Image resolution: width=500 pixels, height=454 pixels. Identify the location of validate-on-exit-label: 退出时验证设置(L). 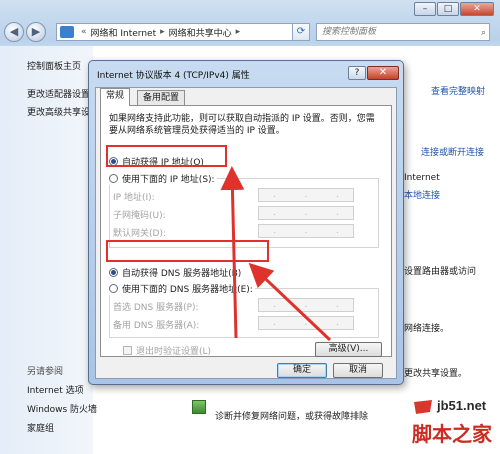
(174, 352).